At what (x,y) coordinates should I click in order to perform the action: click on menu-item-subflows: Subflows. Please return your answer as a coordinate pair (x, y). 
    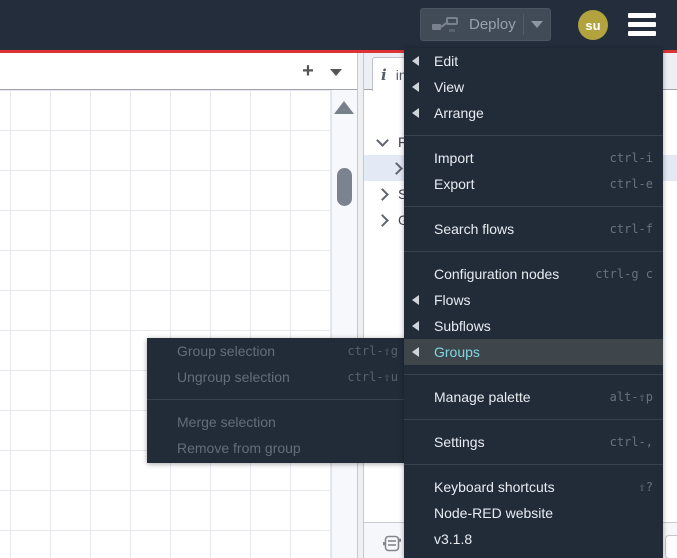
    Looking at the image, I should click on (533, 326).